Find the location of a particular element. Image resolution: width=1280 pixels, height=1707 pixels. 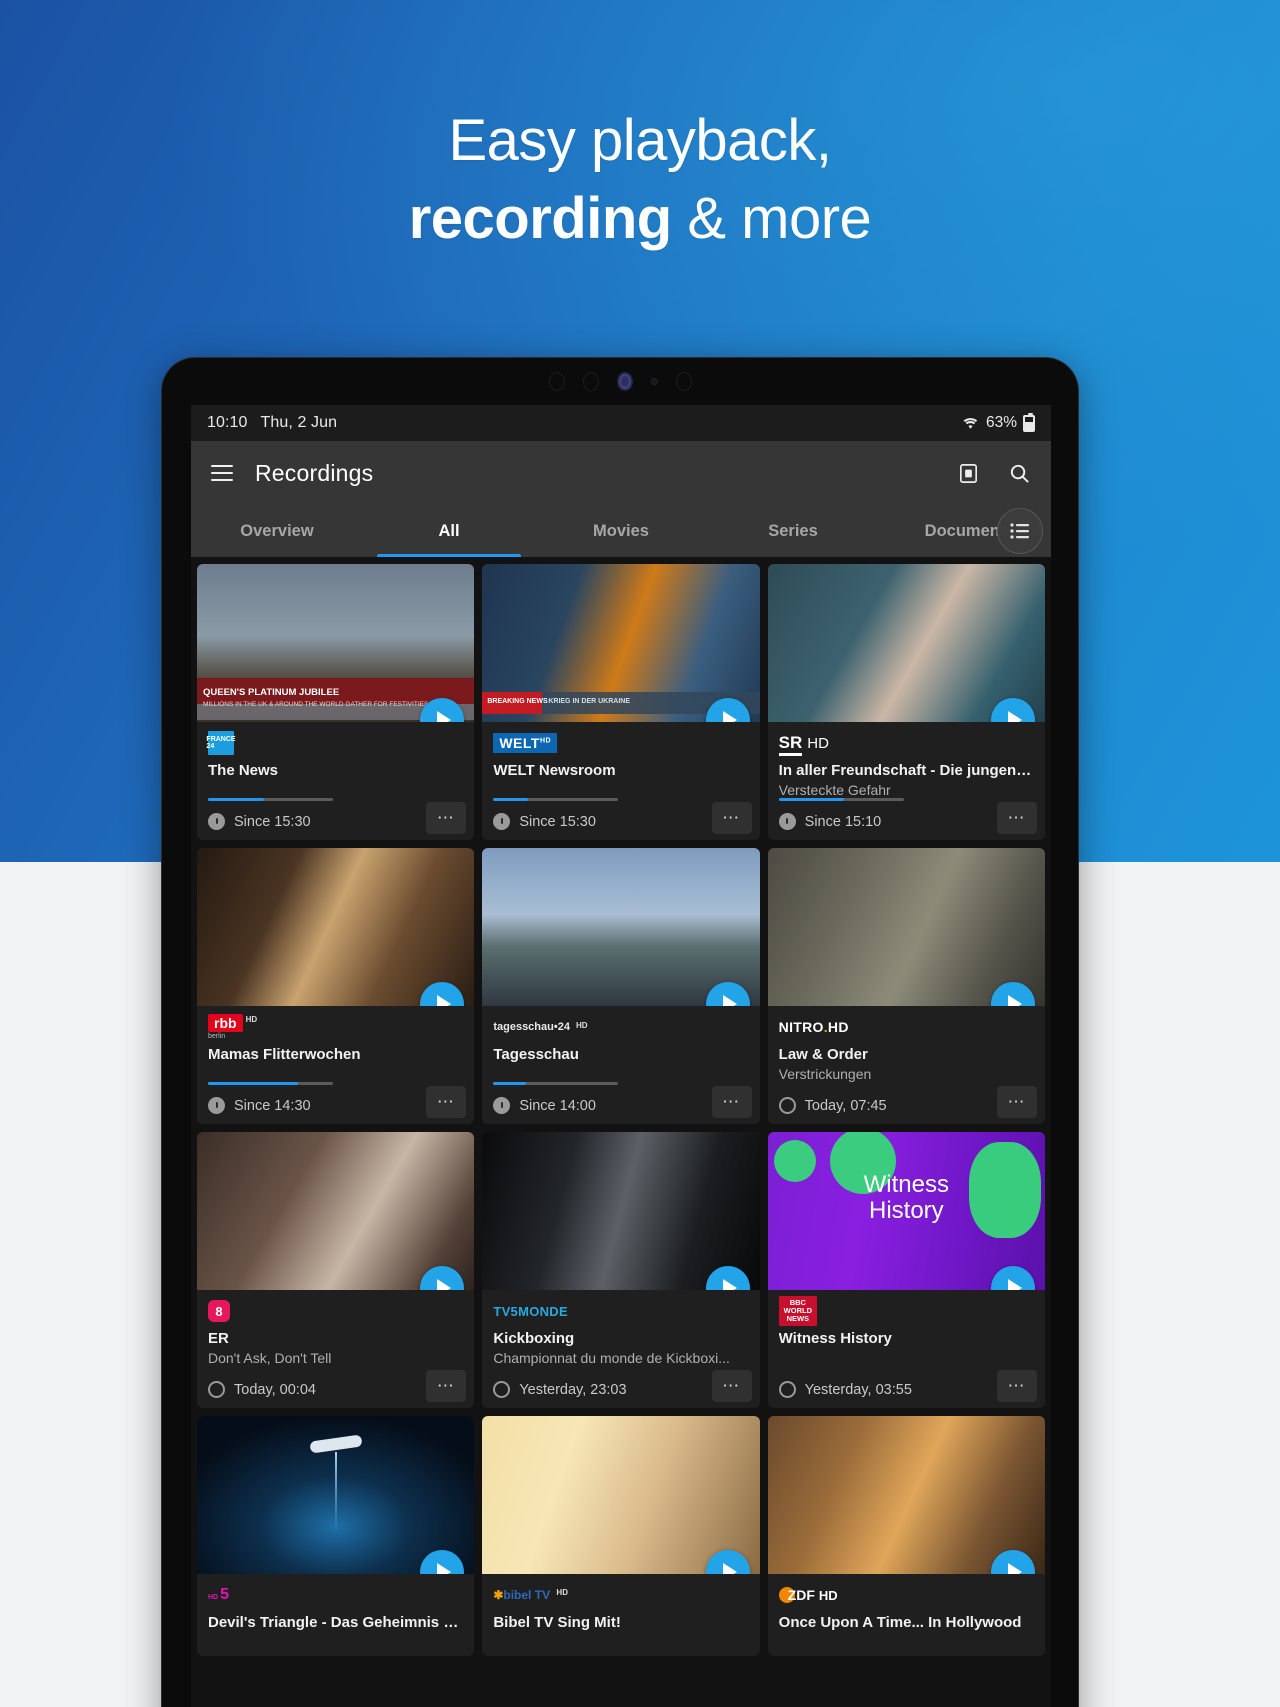

hamburger-menu-icon is located at coordinates (222, 473).